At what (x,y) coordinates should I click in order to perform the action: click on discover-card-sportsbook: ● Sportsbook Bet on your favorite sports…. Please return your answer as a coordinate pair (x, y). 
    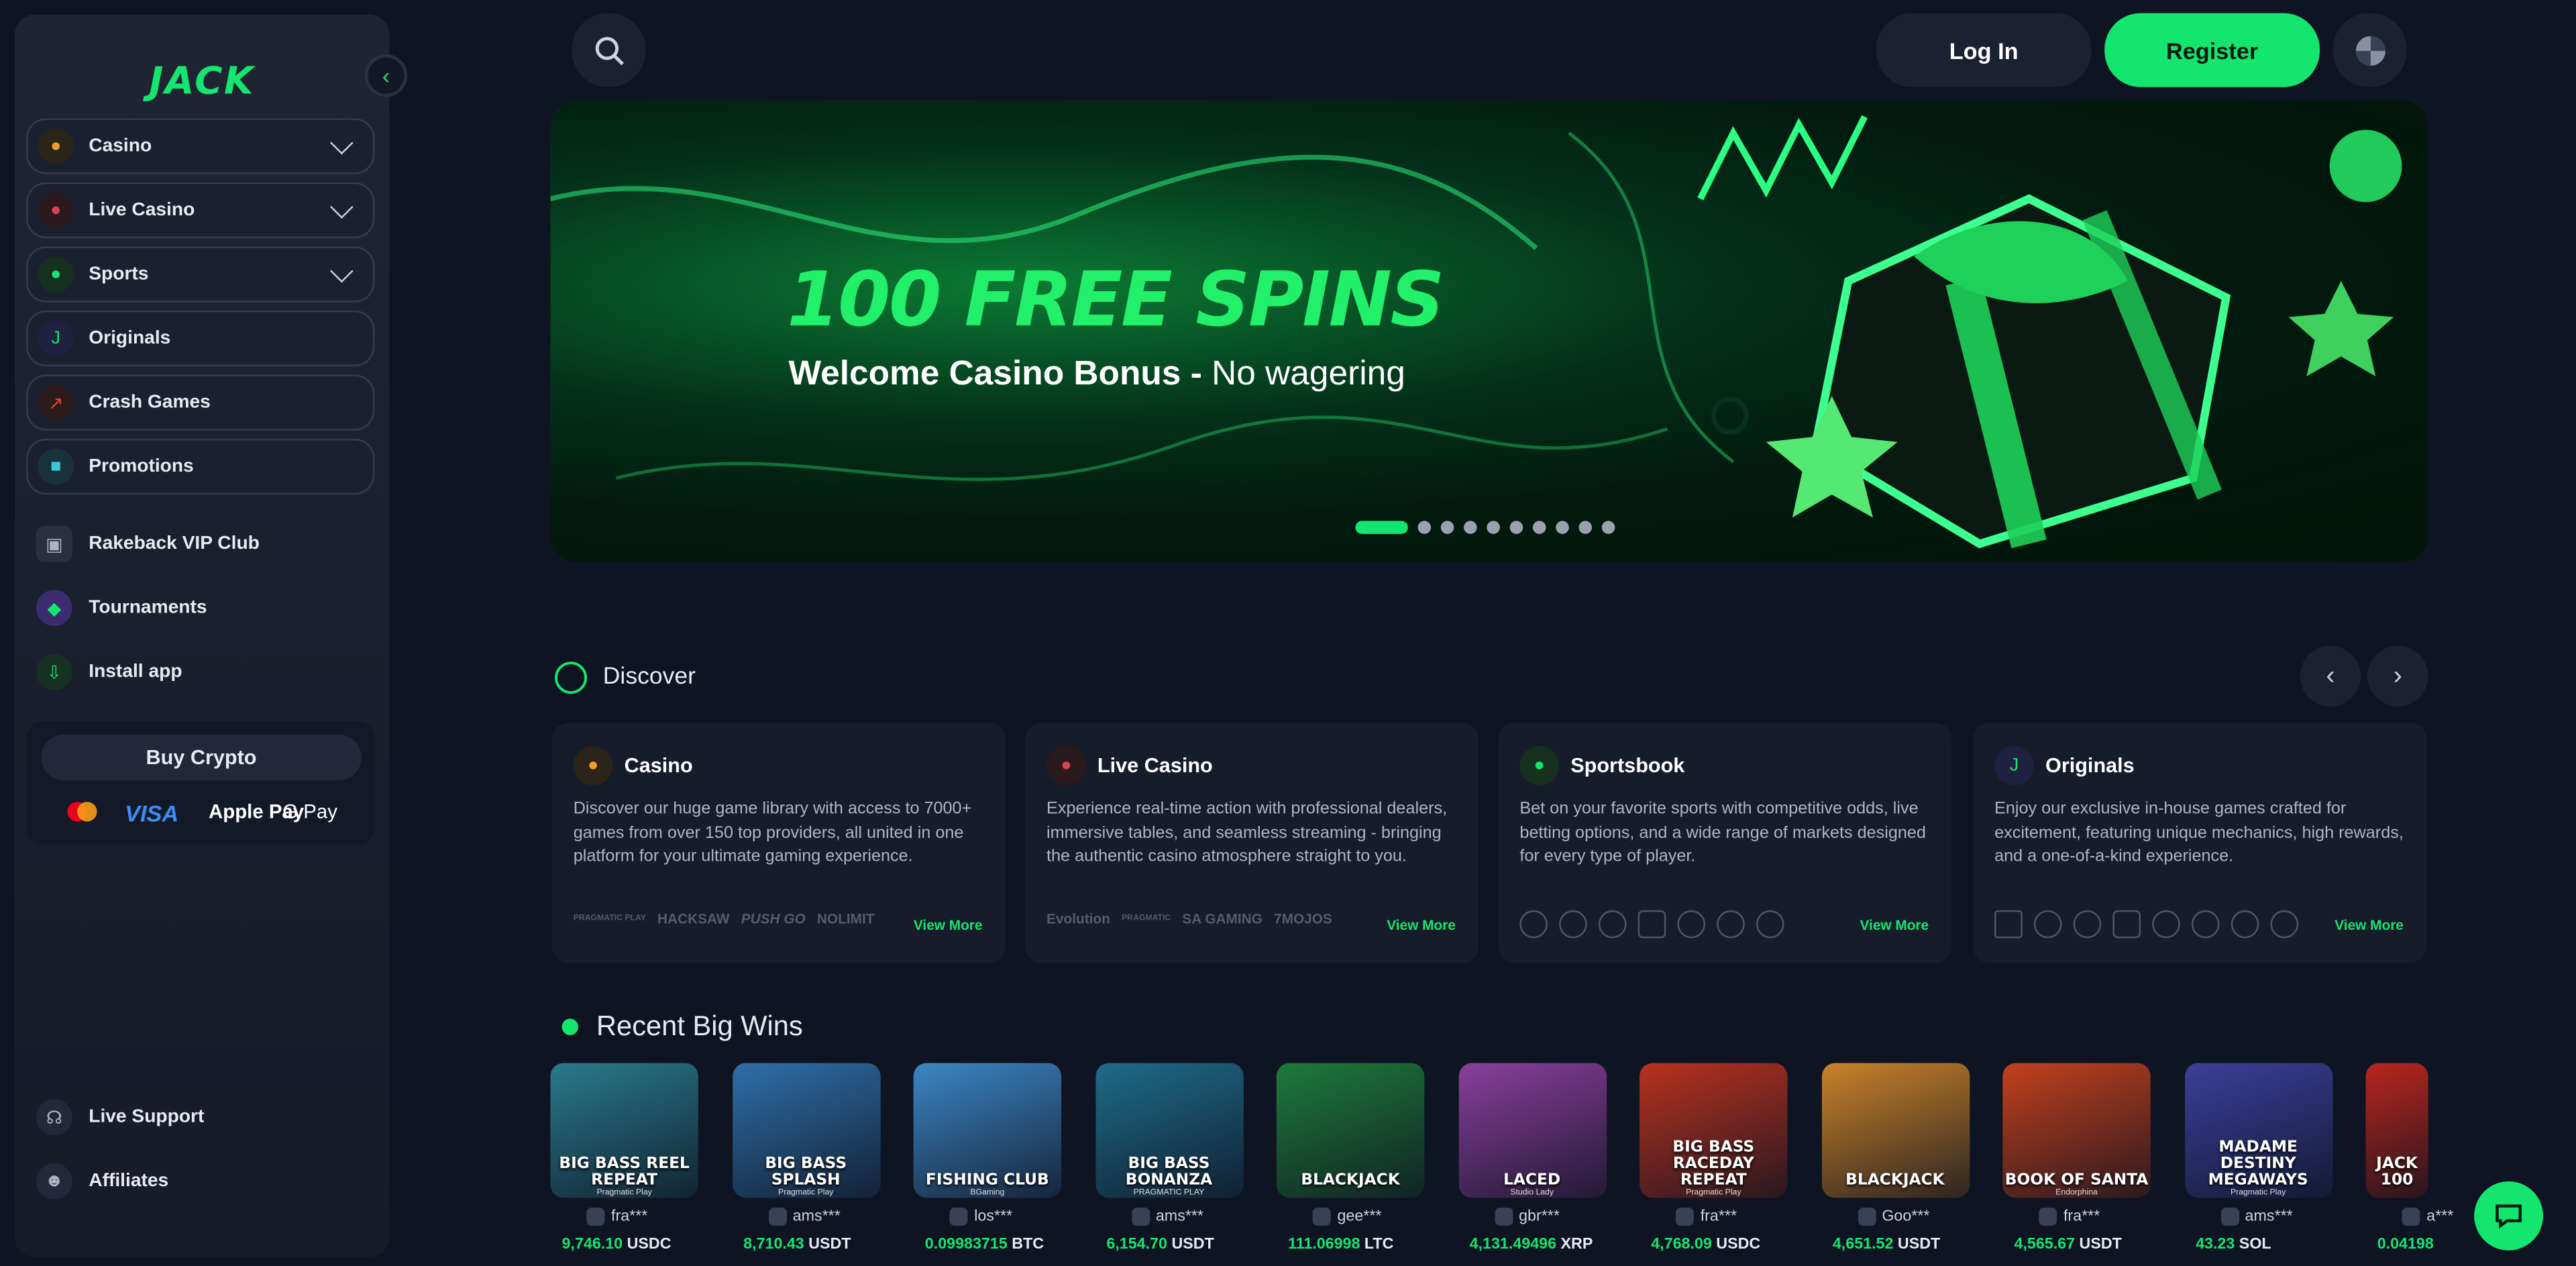
    Looking at the image, I should click on (1725, 843).